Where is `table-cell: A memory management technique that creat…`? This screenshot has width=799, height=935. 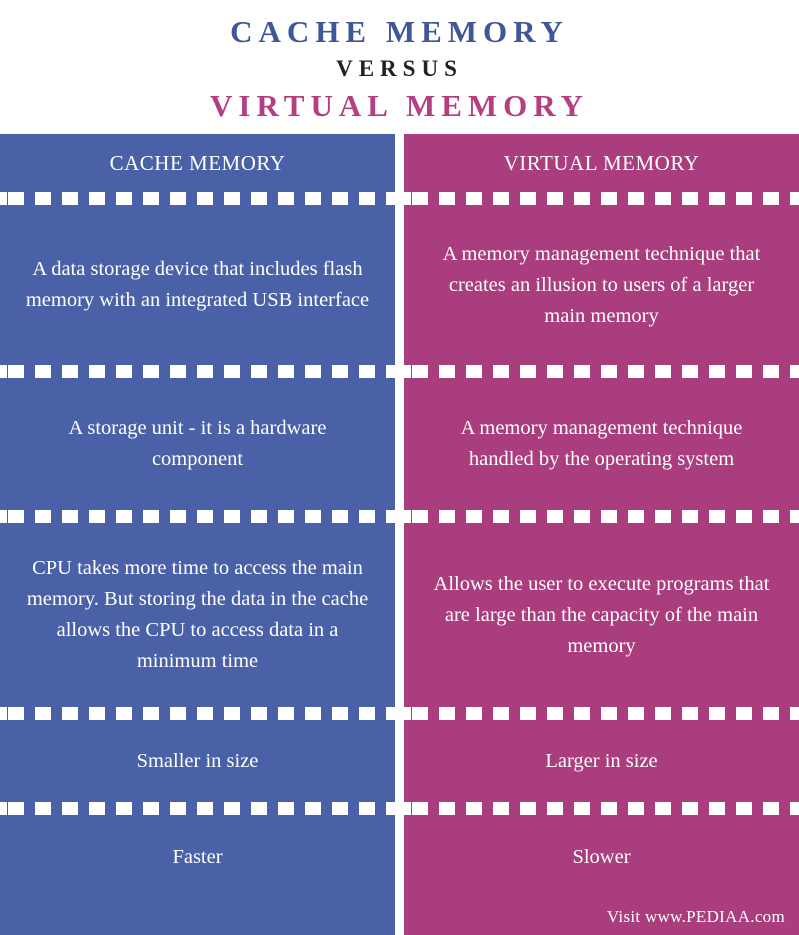 table-cell: A memory management technique that creat… is located at coordinates (601, 285).